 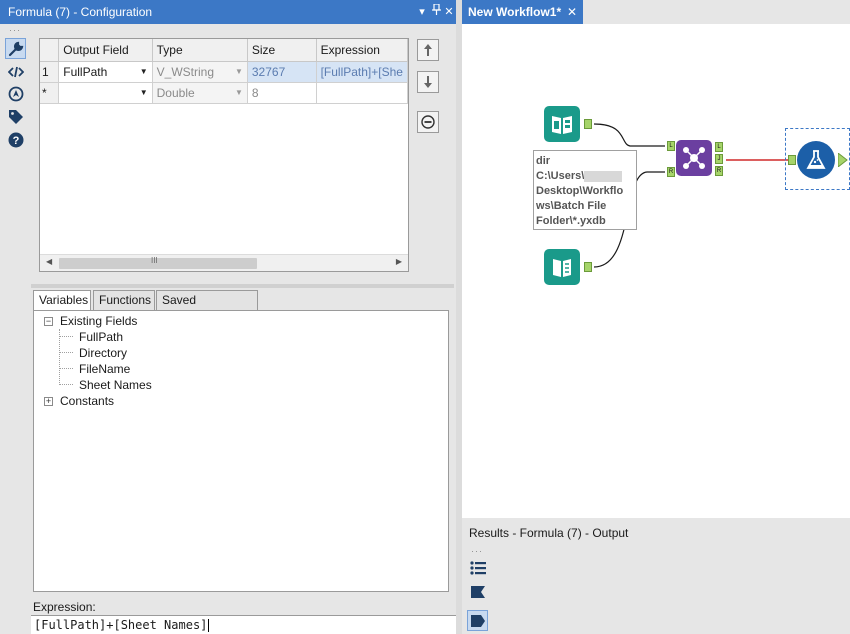 I want to click on scrollbar-thumb: III, so click(x=158, y=262).